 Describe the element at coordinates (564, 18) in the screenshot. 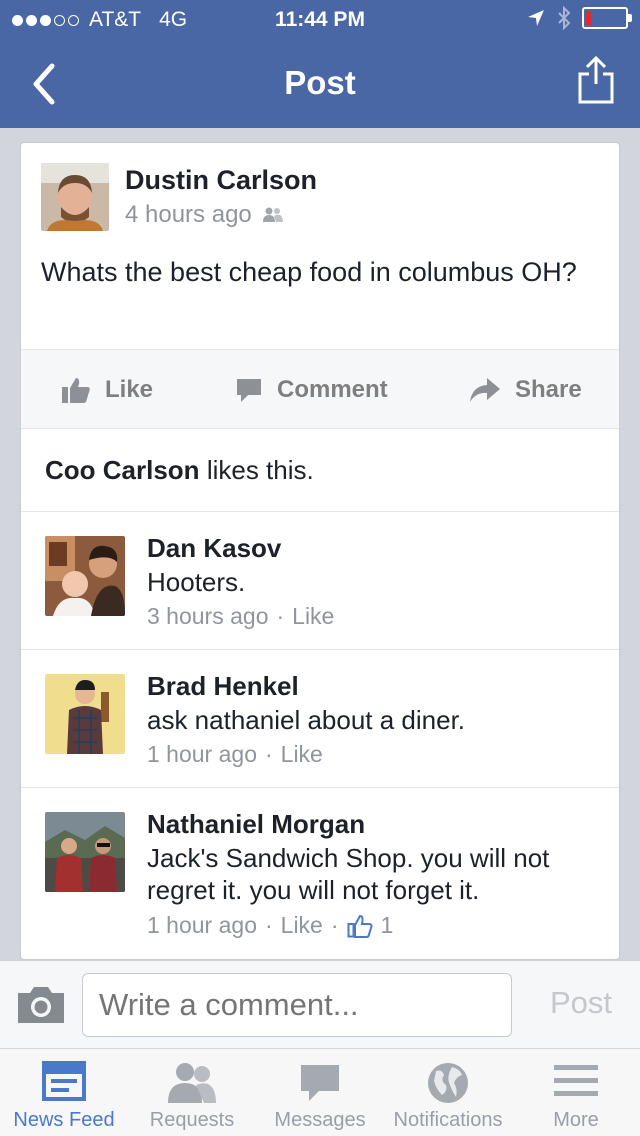

I see `bluetooth-icon` at that location.